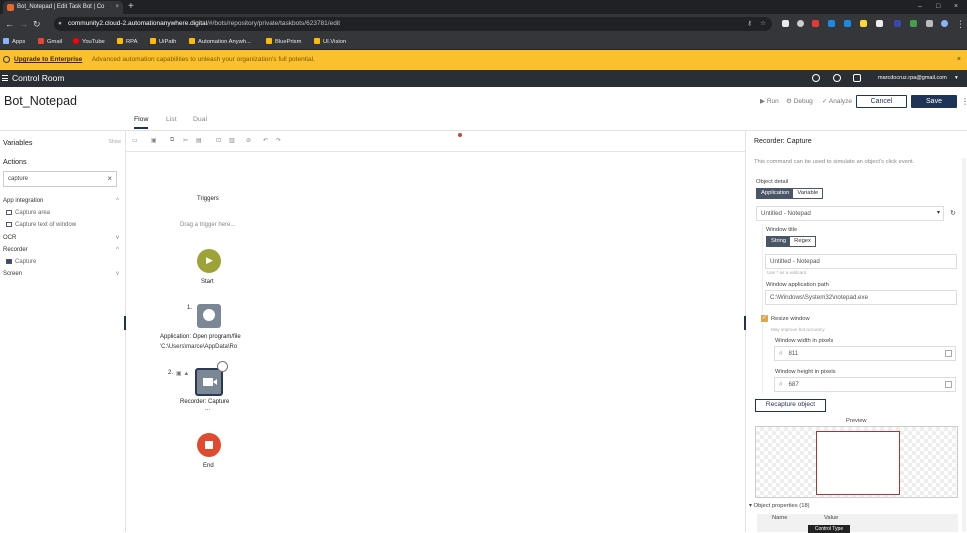  Describe the element at coordinates (63, 7) in the screenshot. I see `browser-tab: Bot_Notepad | Edit Task Bot | Co ×` at that location.